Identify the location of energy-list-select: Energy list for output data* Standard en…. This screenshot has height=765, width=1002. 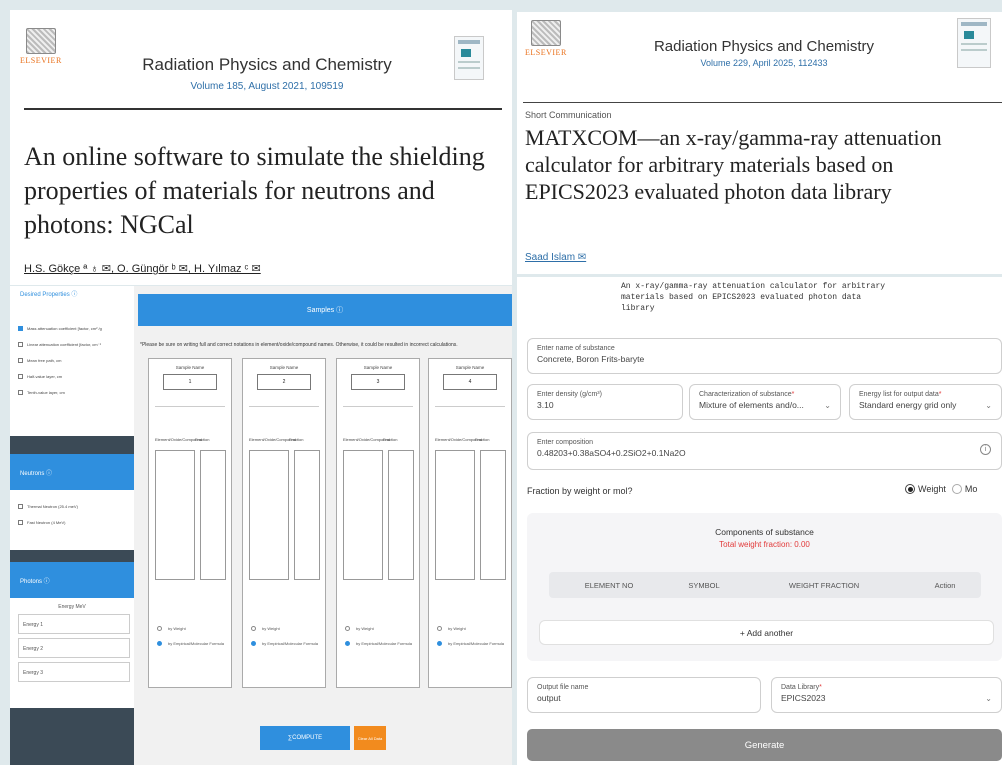
(925, 402).